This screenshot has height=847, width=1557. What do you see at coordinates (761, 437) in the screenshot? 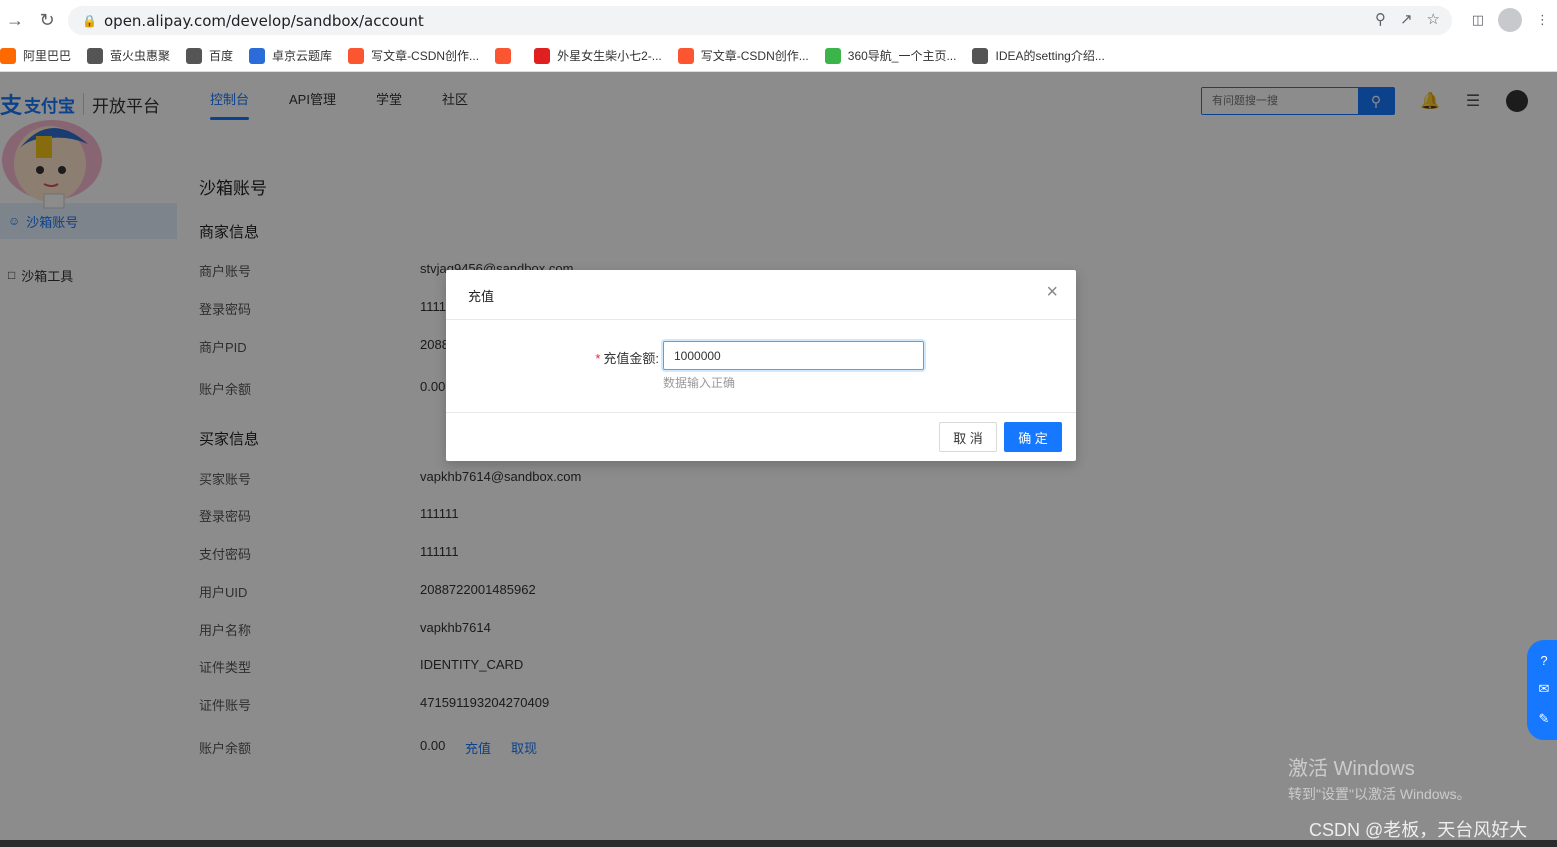
I see `dialog-footer: 取 消 确 定` at bounding box center [761, 437].